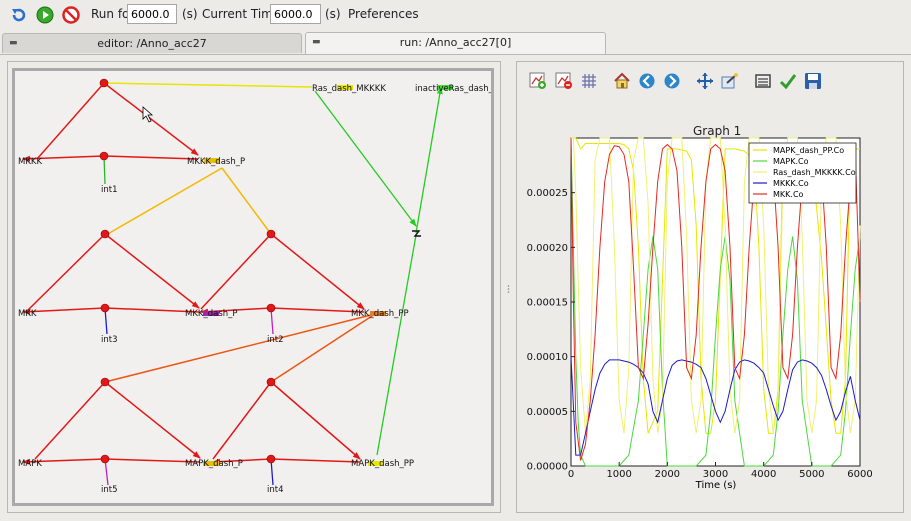  What do you see at coordinates (19, 15) in the screenshot?
I see `reset-icon` at bounding box center [19, 15].